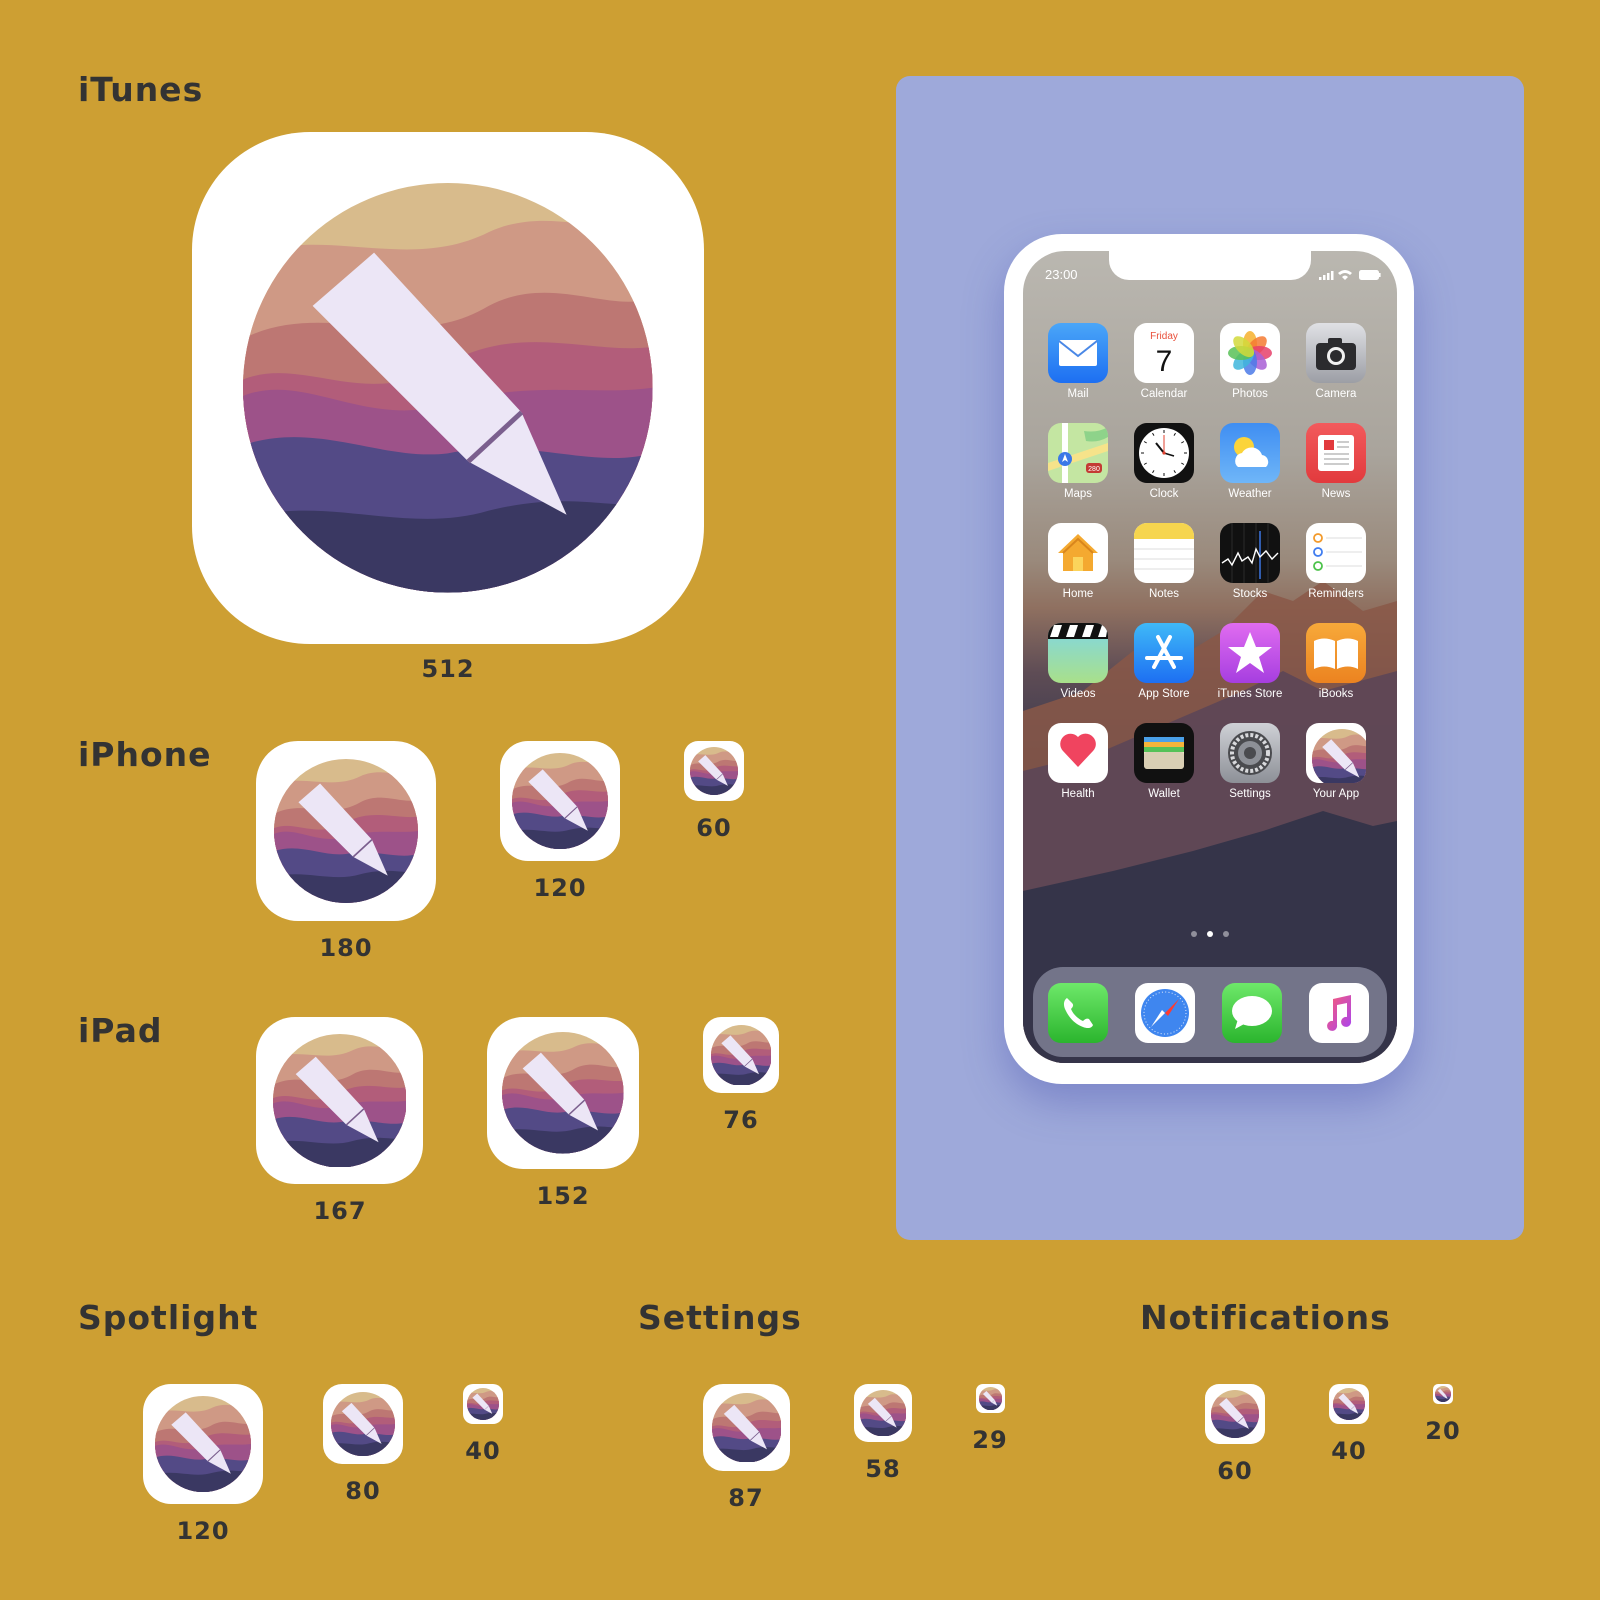  What do you see at coordinates (1250, 653) in the screenshot?
I see `itunes-store-icon` at bounding box center [1250, 653].